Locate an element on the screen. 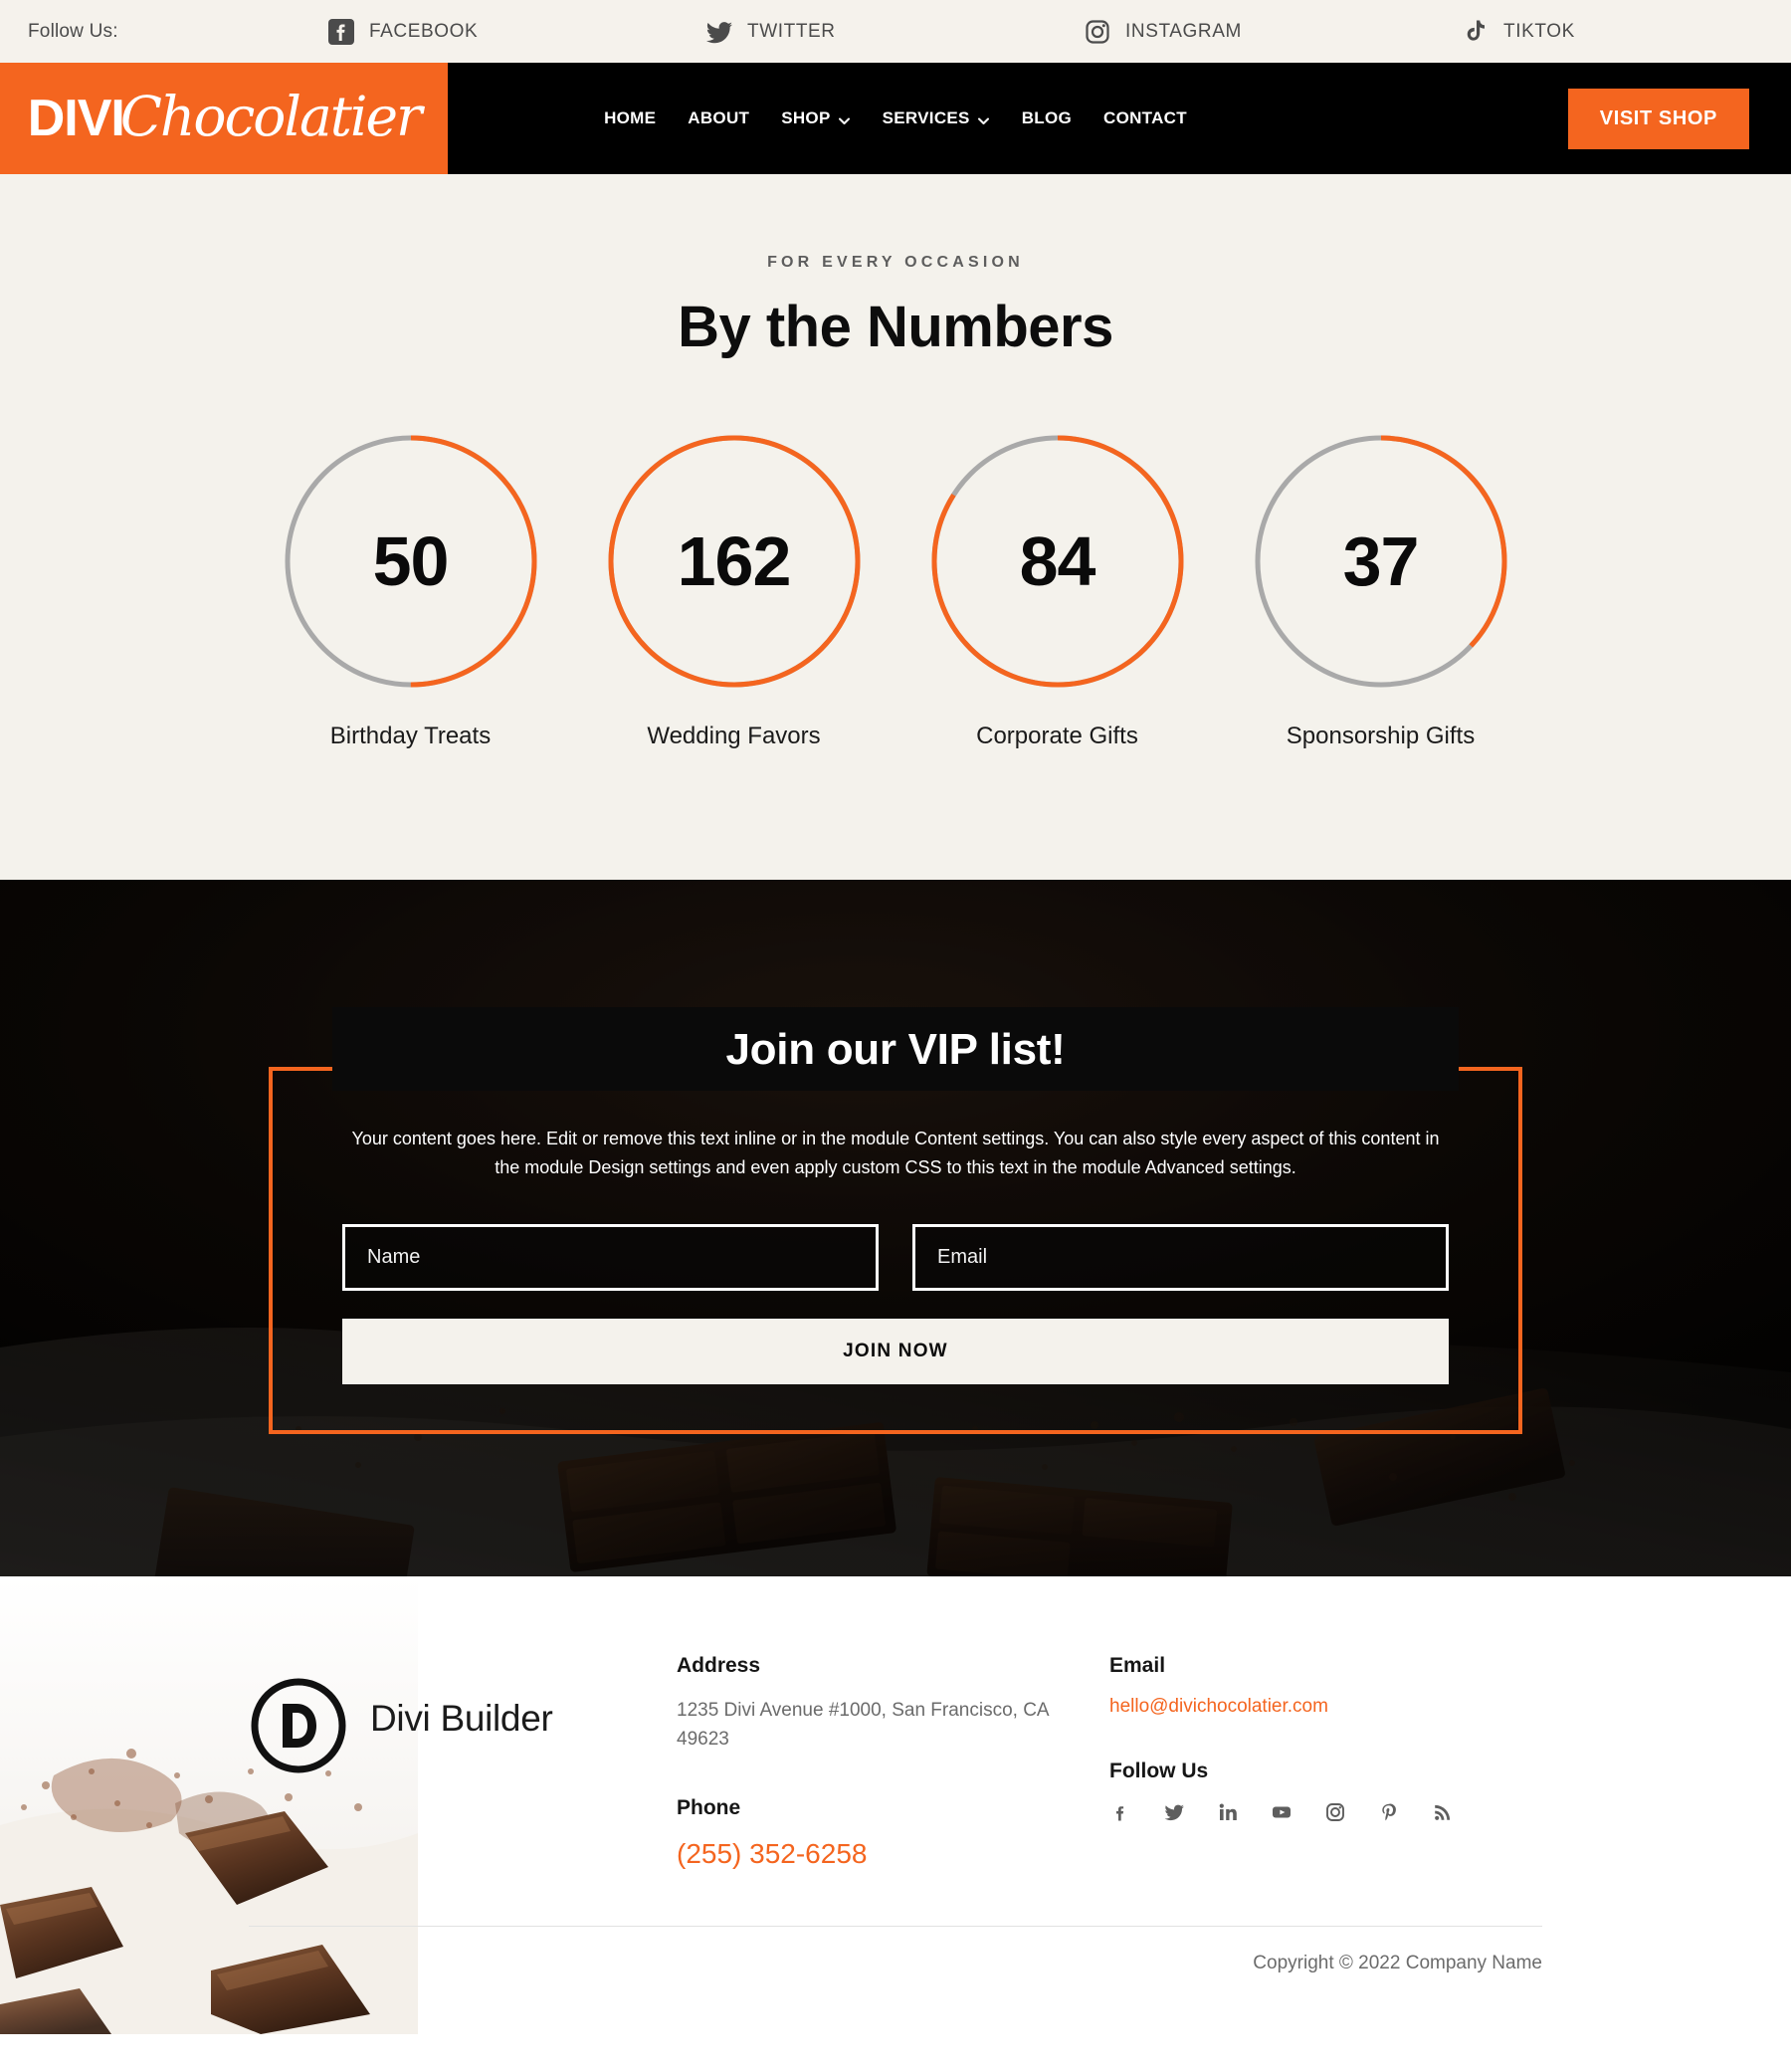 This screenshot has height=2072, width=1791. phone-link: (255) 352-6258 is located at coordinates (772, 1854).